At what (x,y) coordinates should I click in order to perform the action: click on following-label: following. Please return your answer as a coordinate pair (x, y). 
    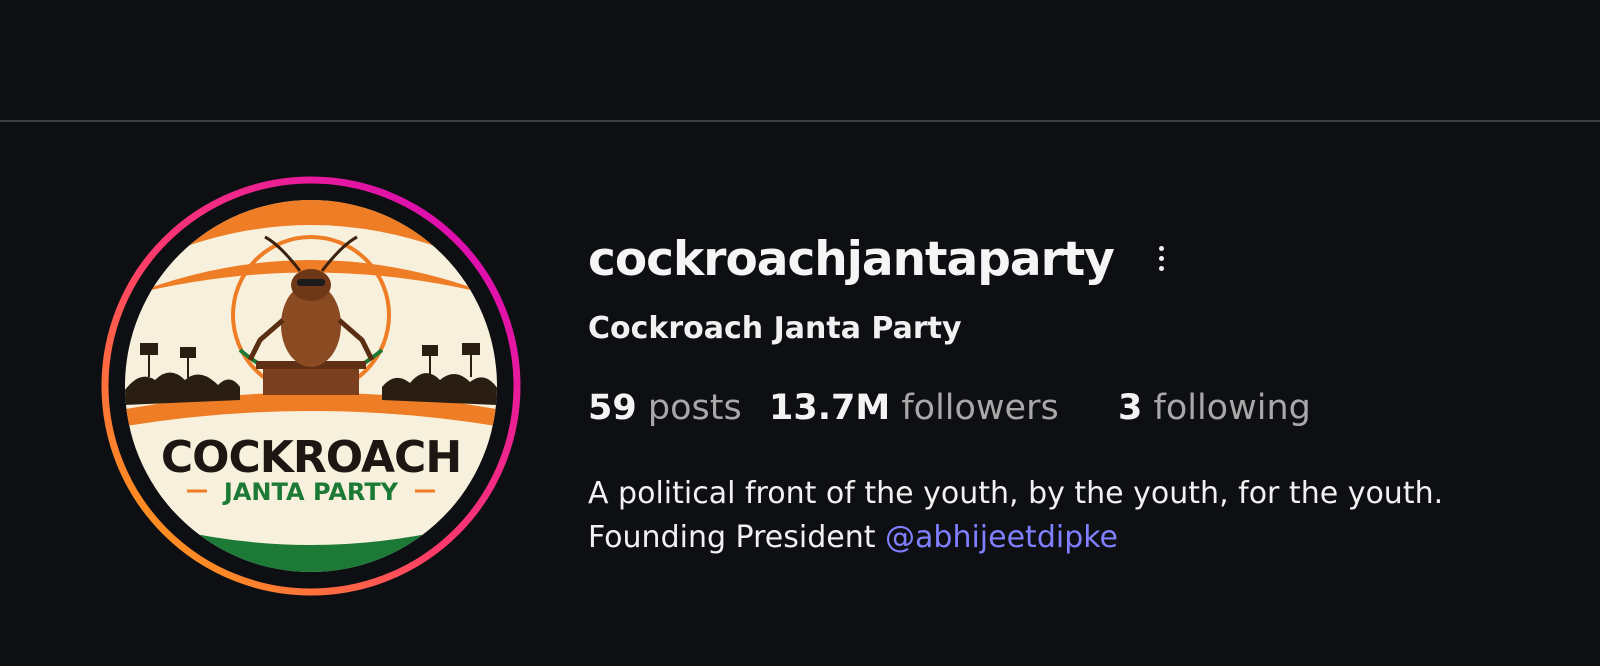
    Looking at the image, I should click on (1232, 408).